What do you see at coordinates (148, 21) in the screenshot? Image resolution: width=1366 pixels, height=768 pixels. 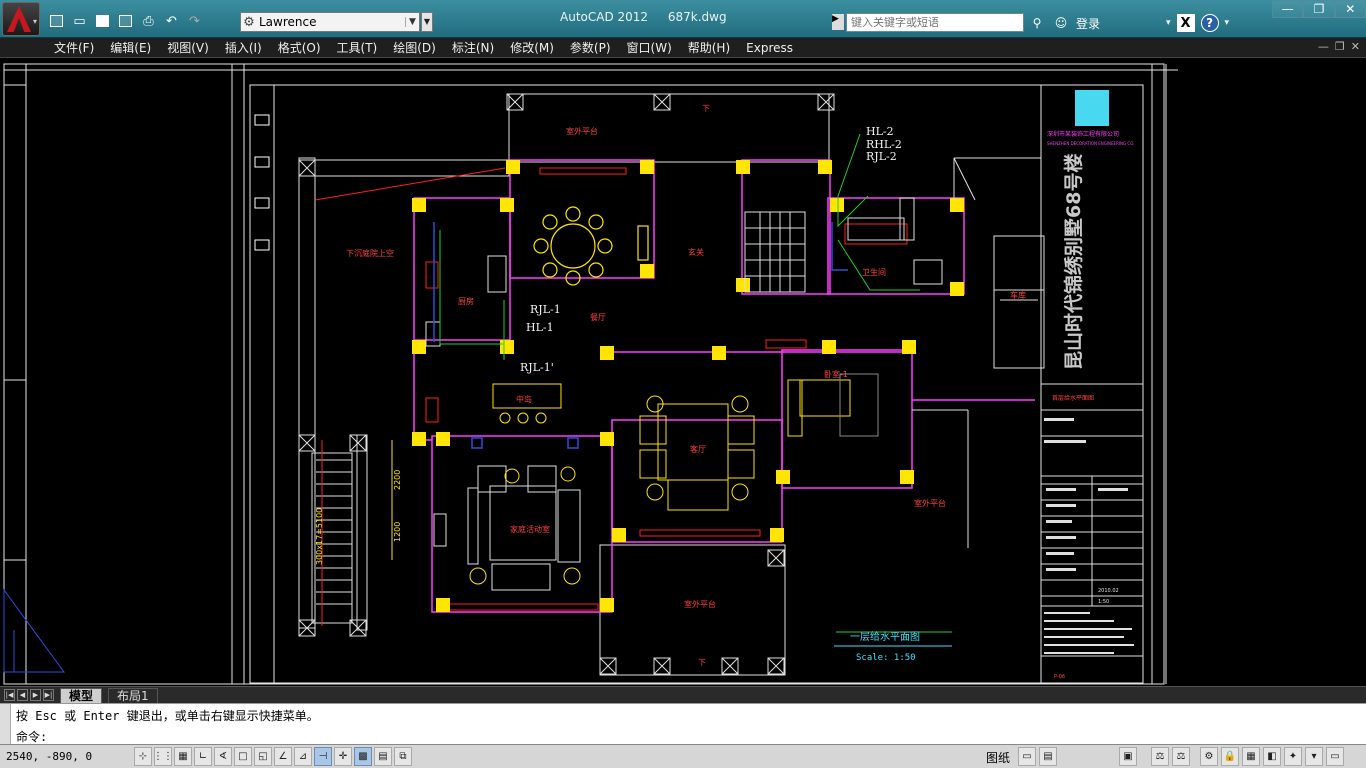 I see `print-icon: ⎙` at bounding box center [148, 21].